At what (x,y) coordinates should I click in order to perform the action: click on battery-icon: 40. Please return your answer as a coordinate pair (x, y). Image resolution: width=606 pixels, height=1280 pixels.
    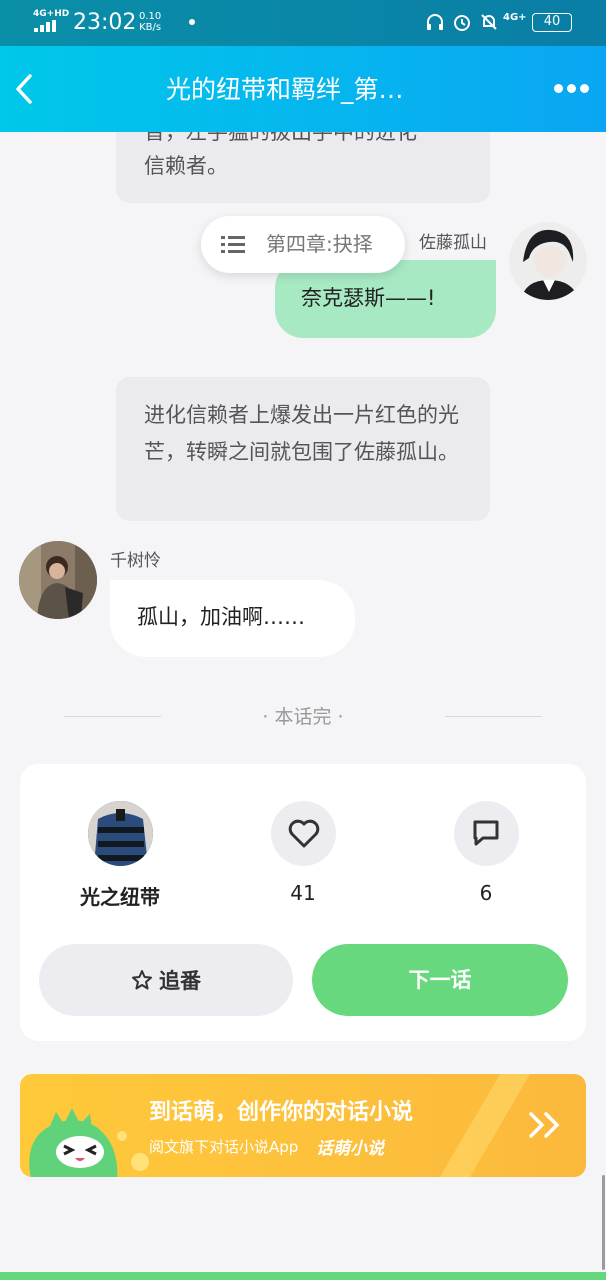
    Looking at the image, I should click on (552, 22).